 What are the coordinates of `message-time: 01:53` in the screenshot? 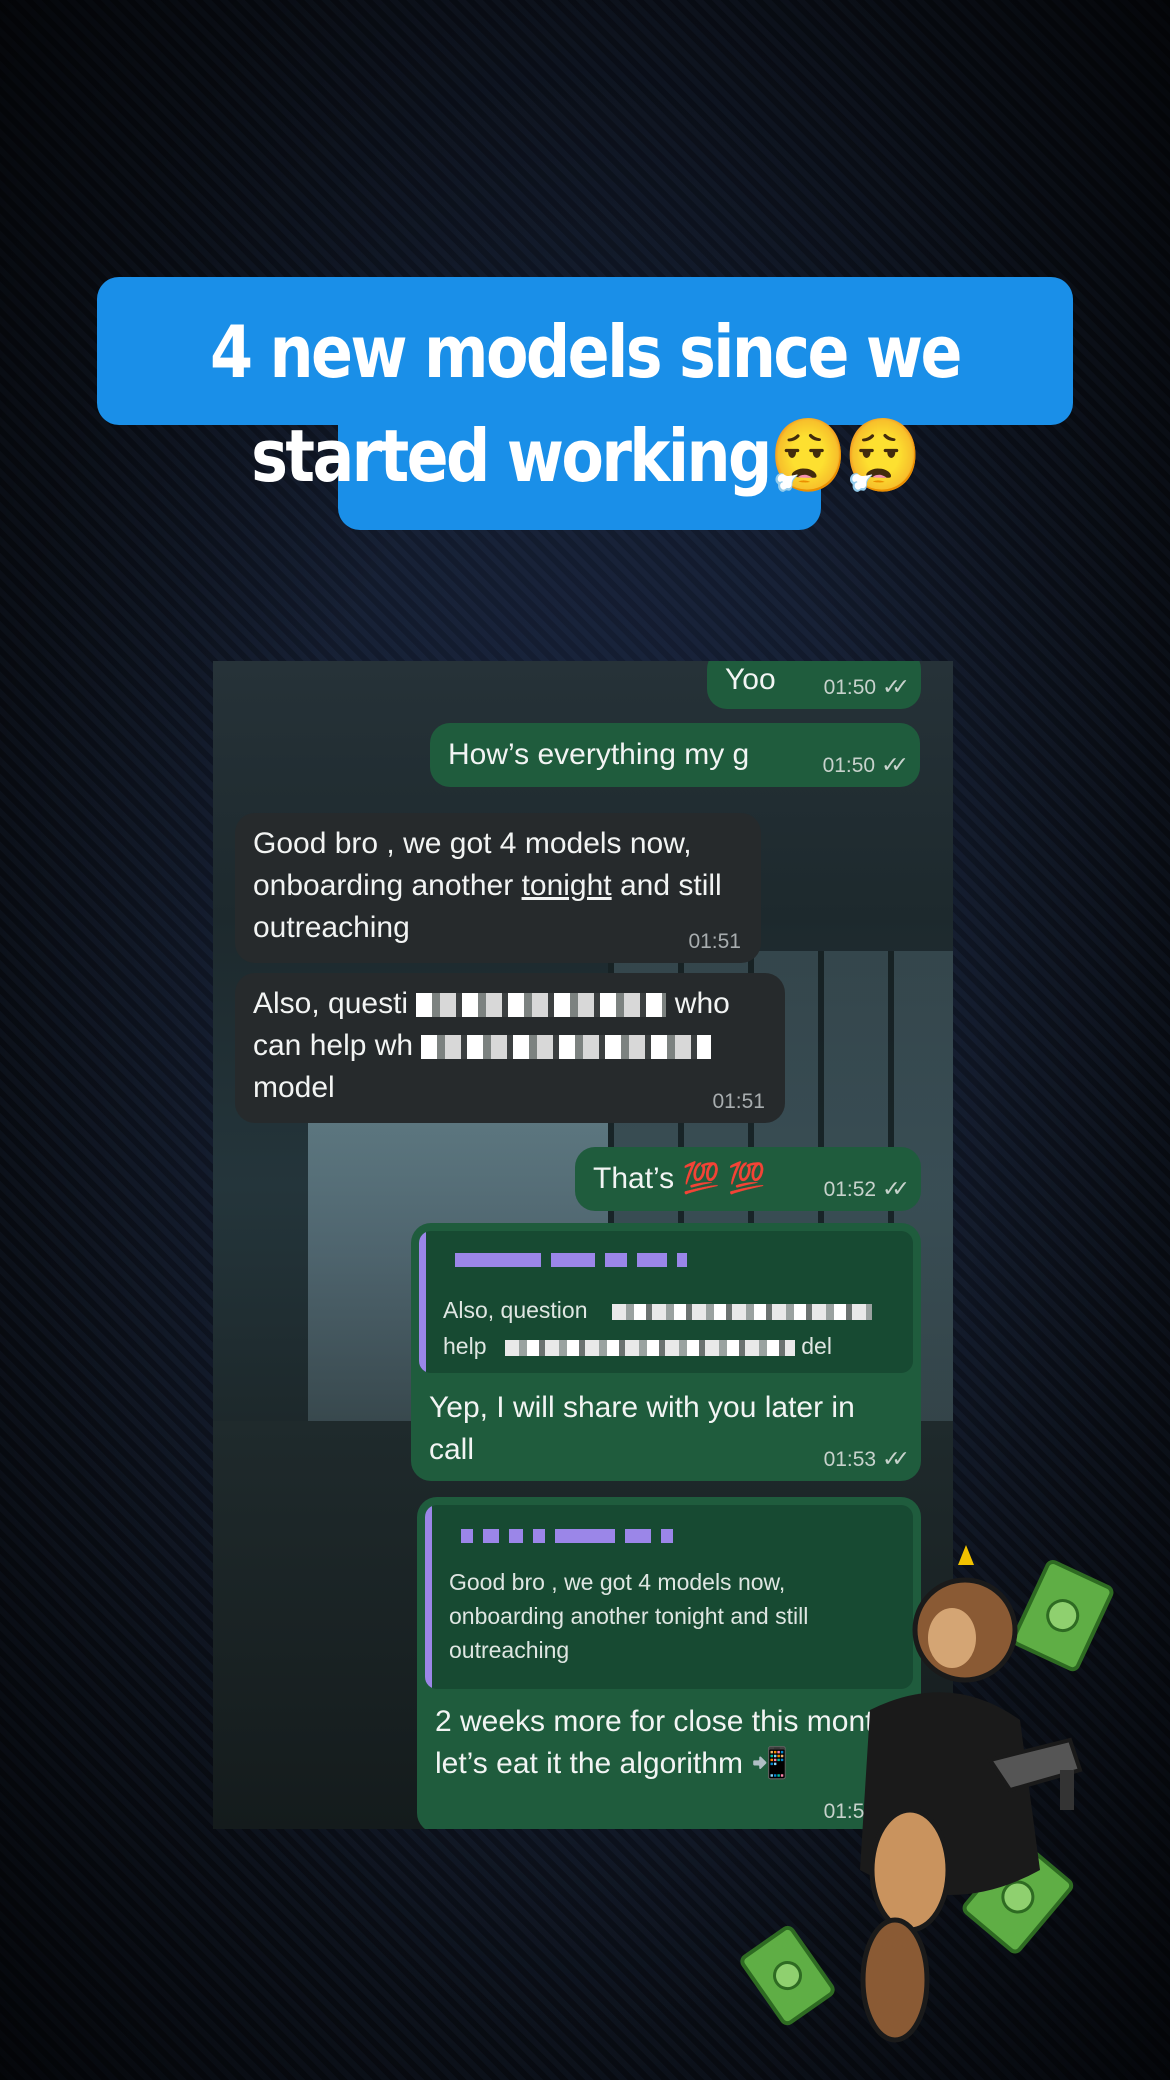 It's located at (850, 1459).